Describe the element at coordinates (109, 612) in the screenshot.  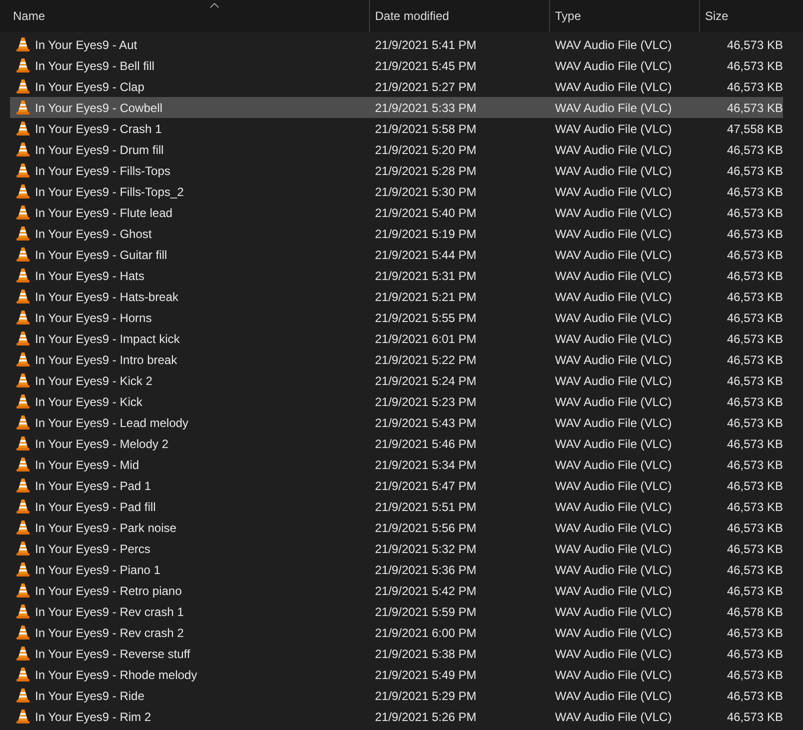
I see `file-name: In Your Eyes9 - Rev crash 1` at that location.